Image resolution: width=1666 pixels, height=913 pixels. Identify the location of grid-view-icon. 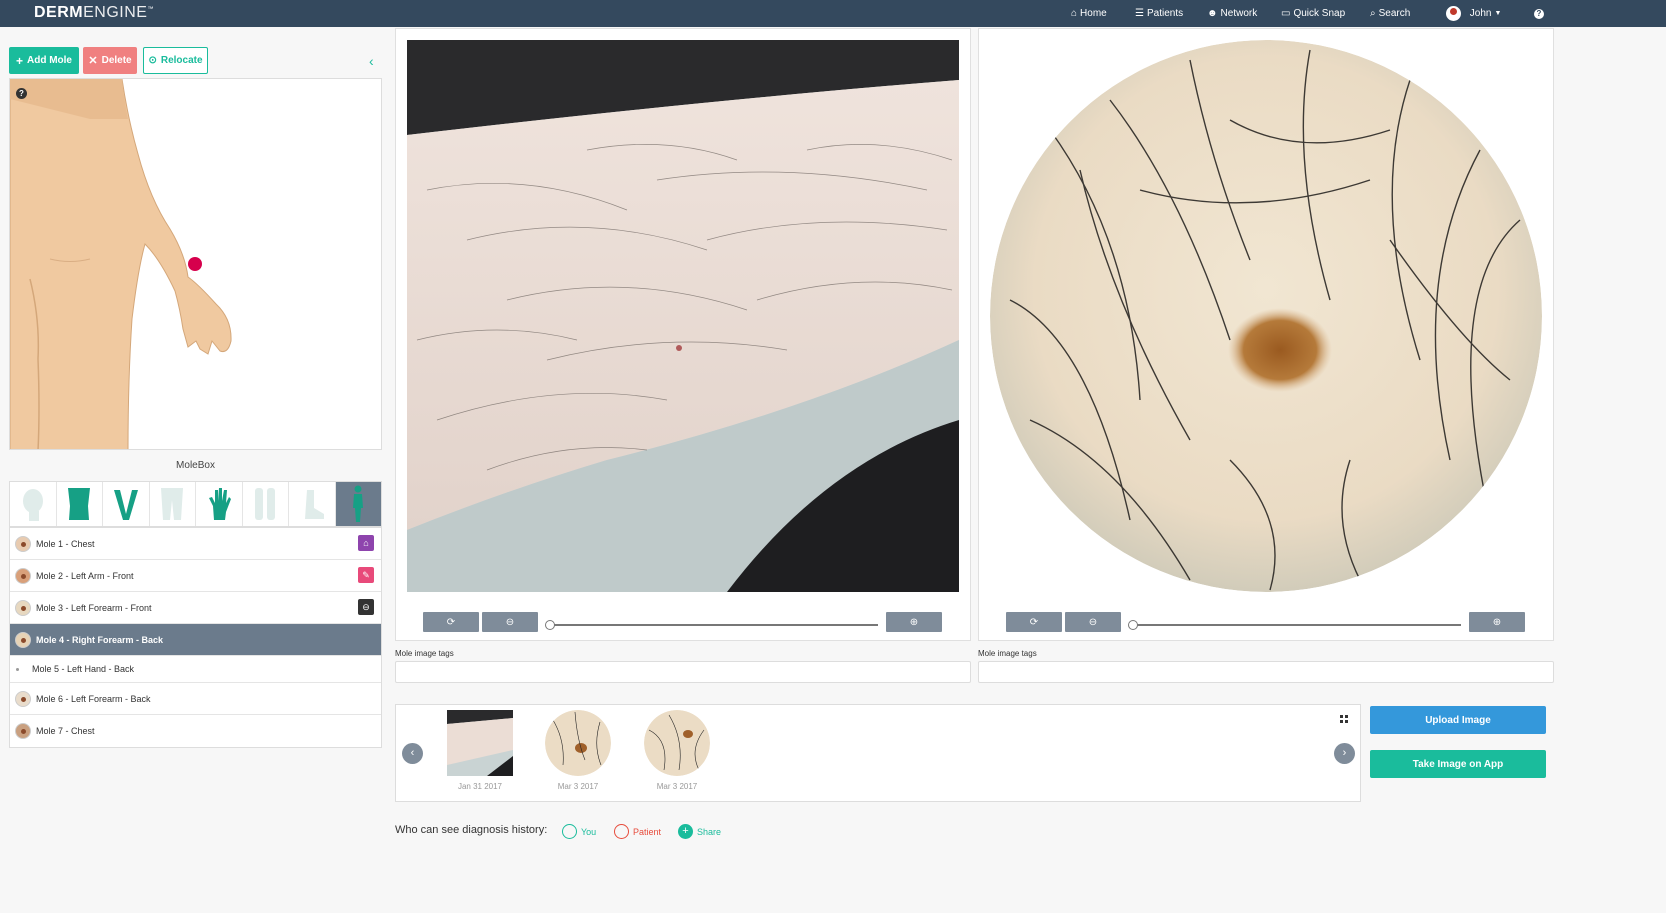
(1344, 719).